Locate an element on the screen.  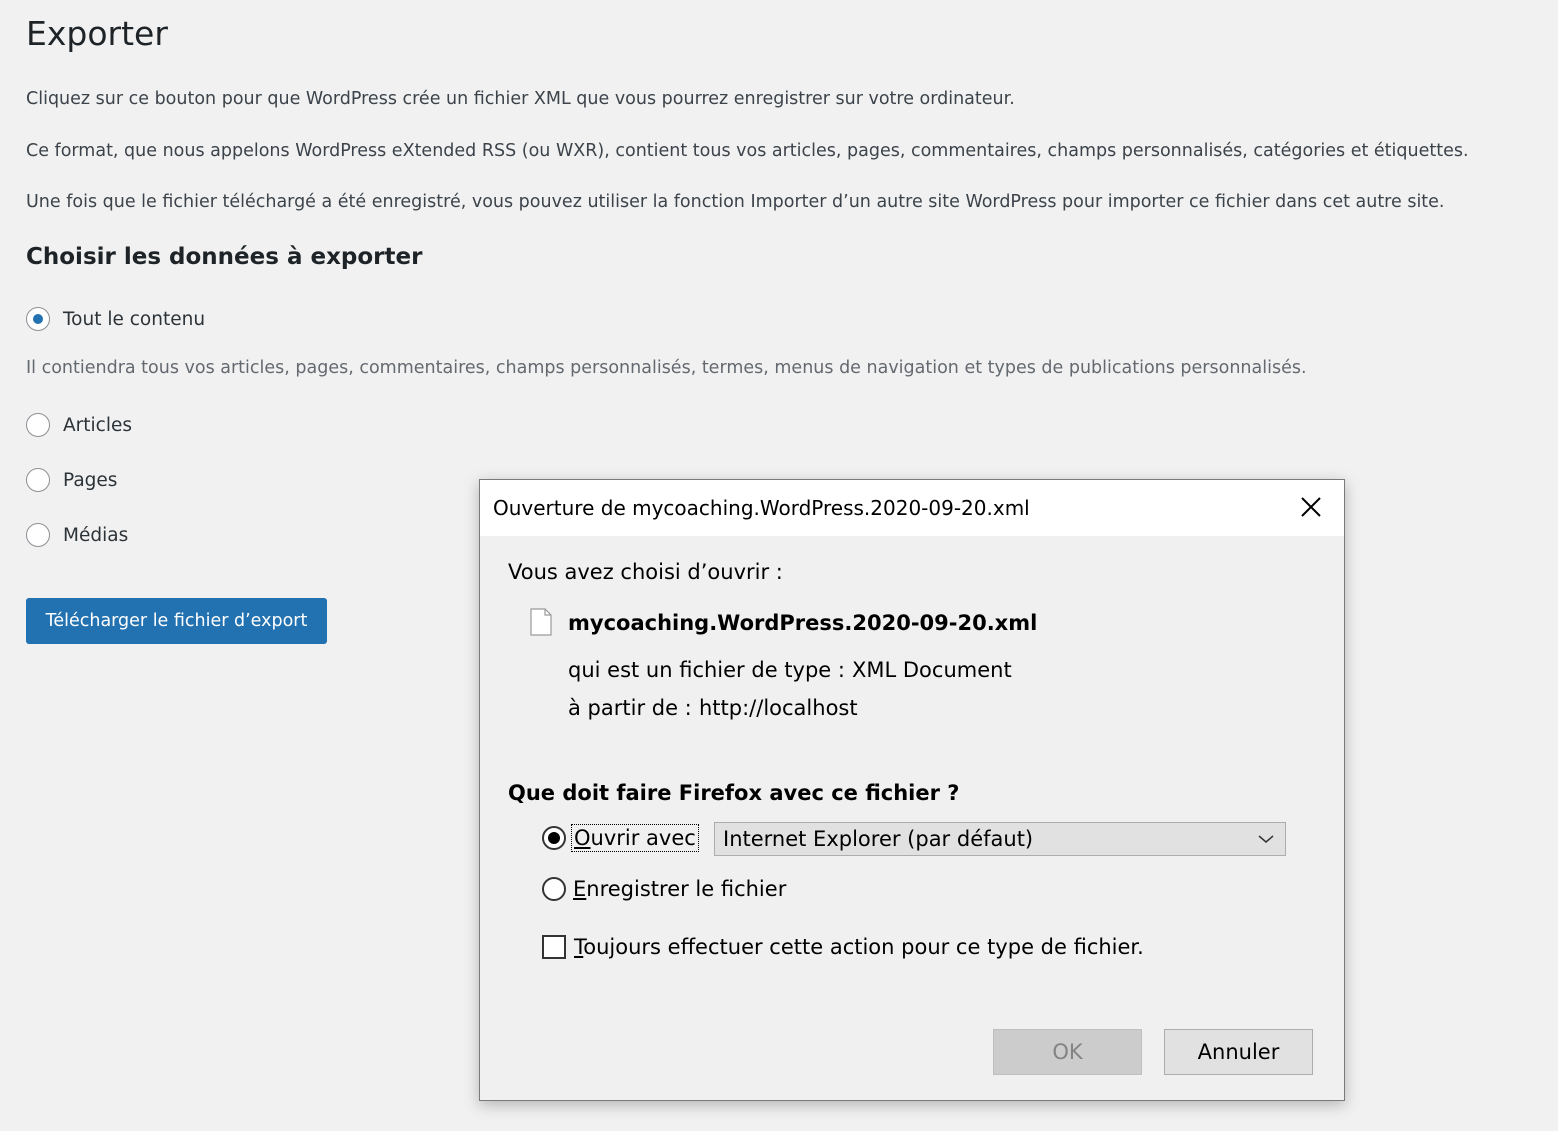
radio-save-file-control is located at coordinates (554, 889).